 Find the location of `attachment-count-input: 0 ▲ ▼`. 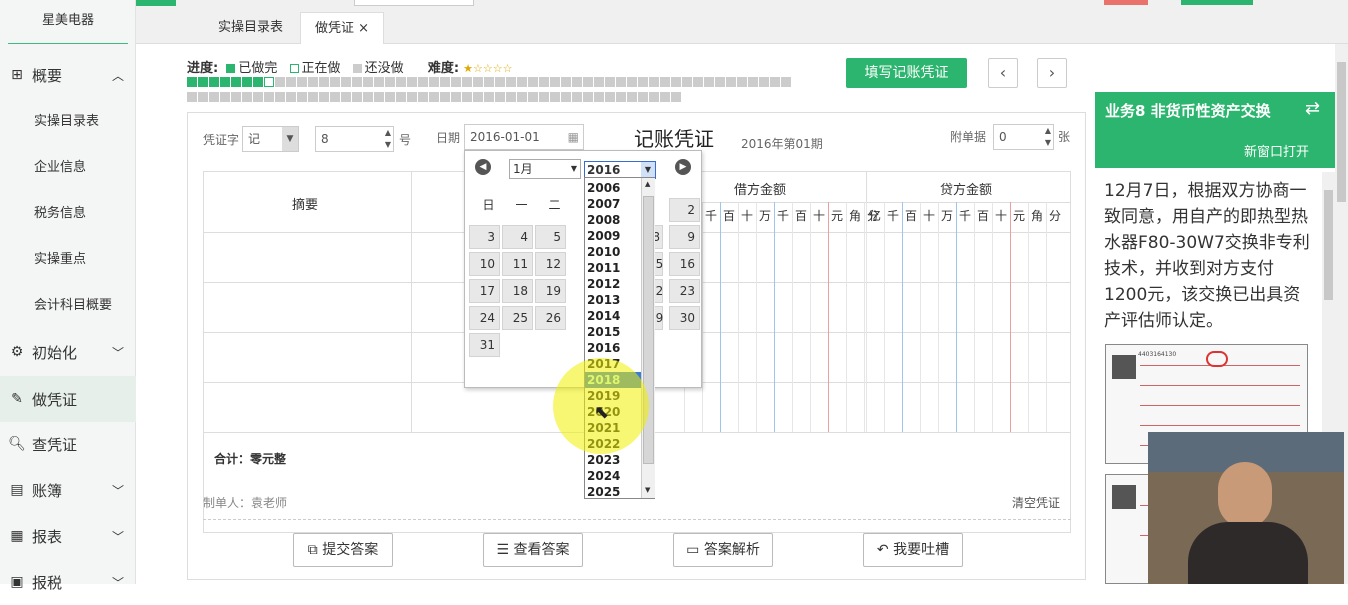

attachment-count-input: 0 ▲ ▼ is located at coordinates (1023, 137).